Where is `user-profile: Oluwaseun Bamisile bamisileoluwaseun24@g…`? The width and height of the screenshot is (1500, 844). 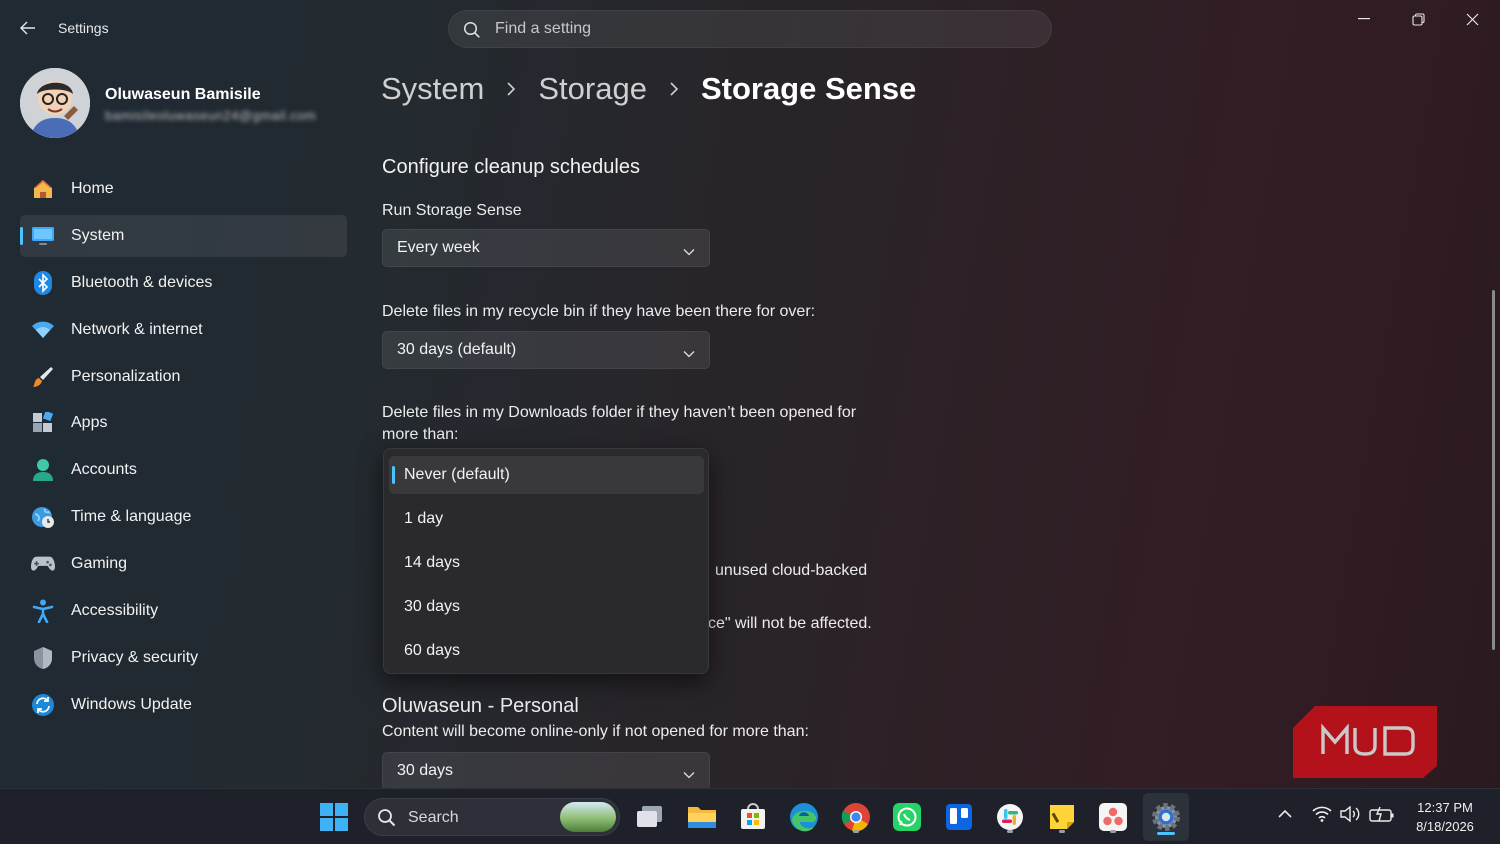
user-profile: Oluwaseun Bamisile bamisileoluwaseun24@g… is located at coordinates (185, 104).